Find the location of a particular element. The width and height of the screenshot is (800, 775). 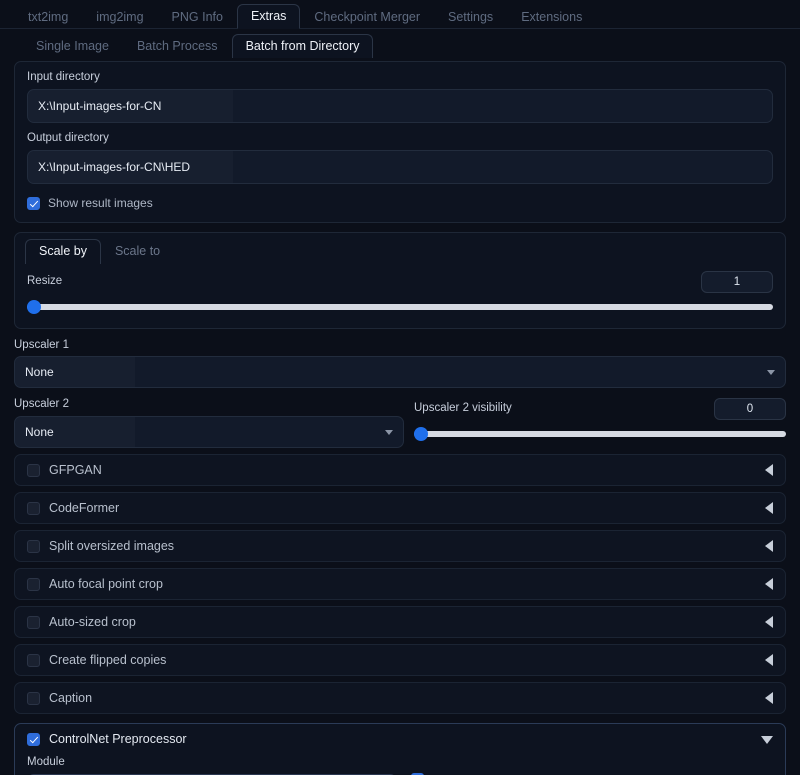

scale-tab-scale-by: Scale by is located at coordinates (63, 251).